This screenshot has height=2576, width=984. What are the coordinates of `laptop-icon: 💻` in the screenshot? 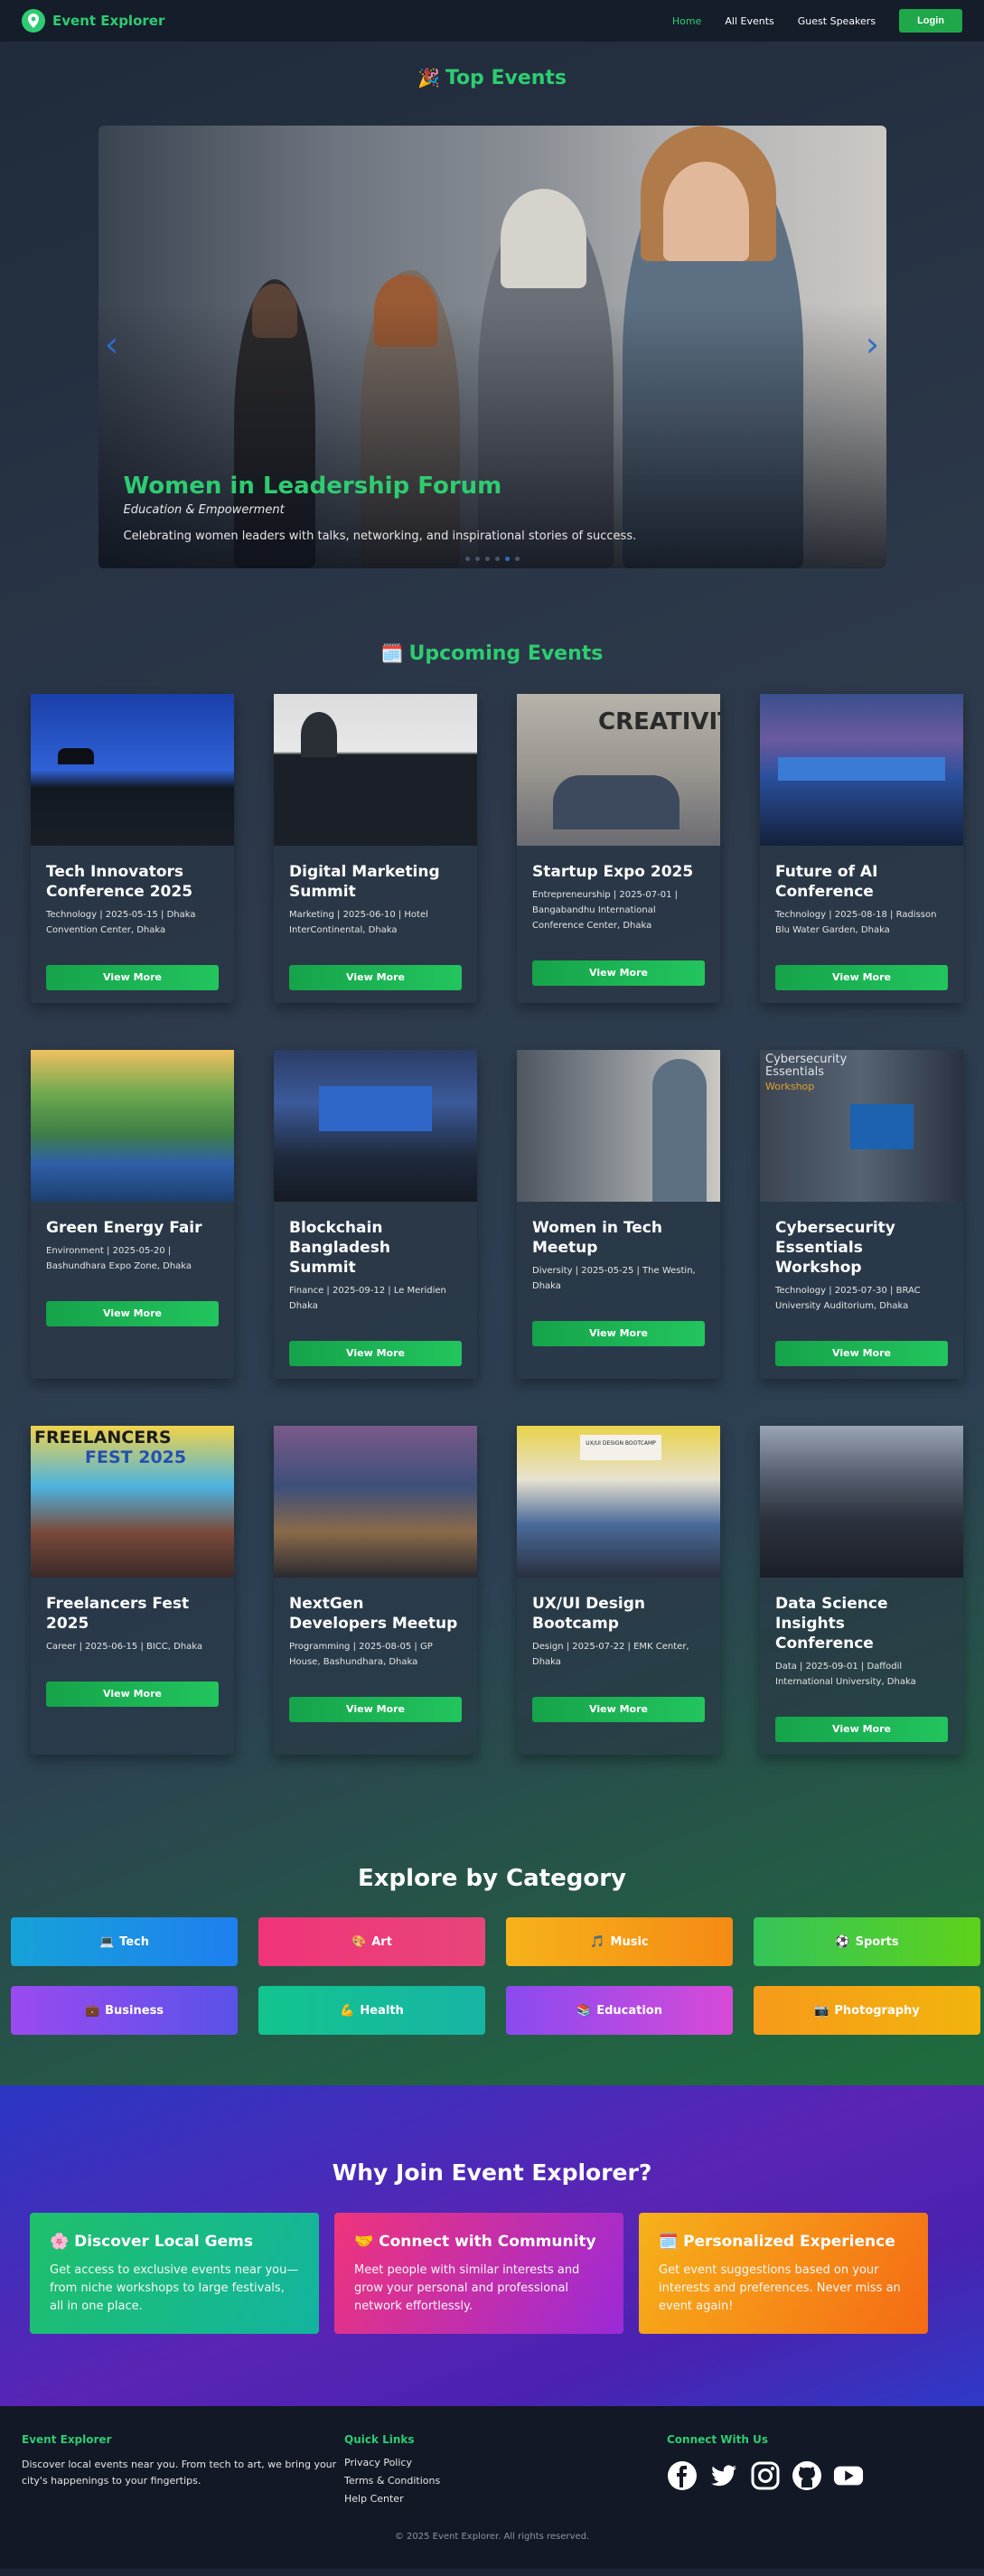 It's located at (106, 1941).